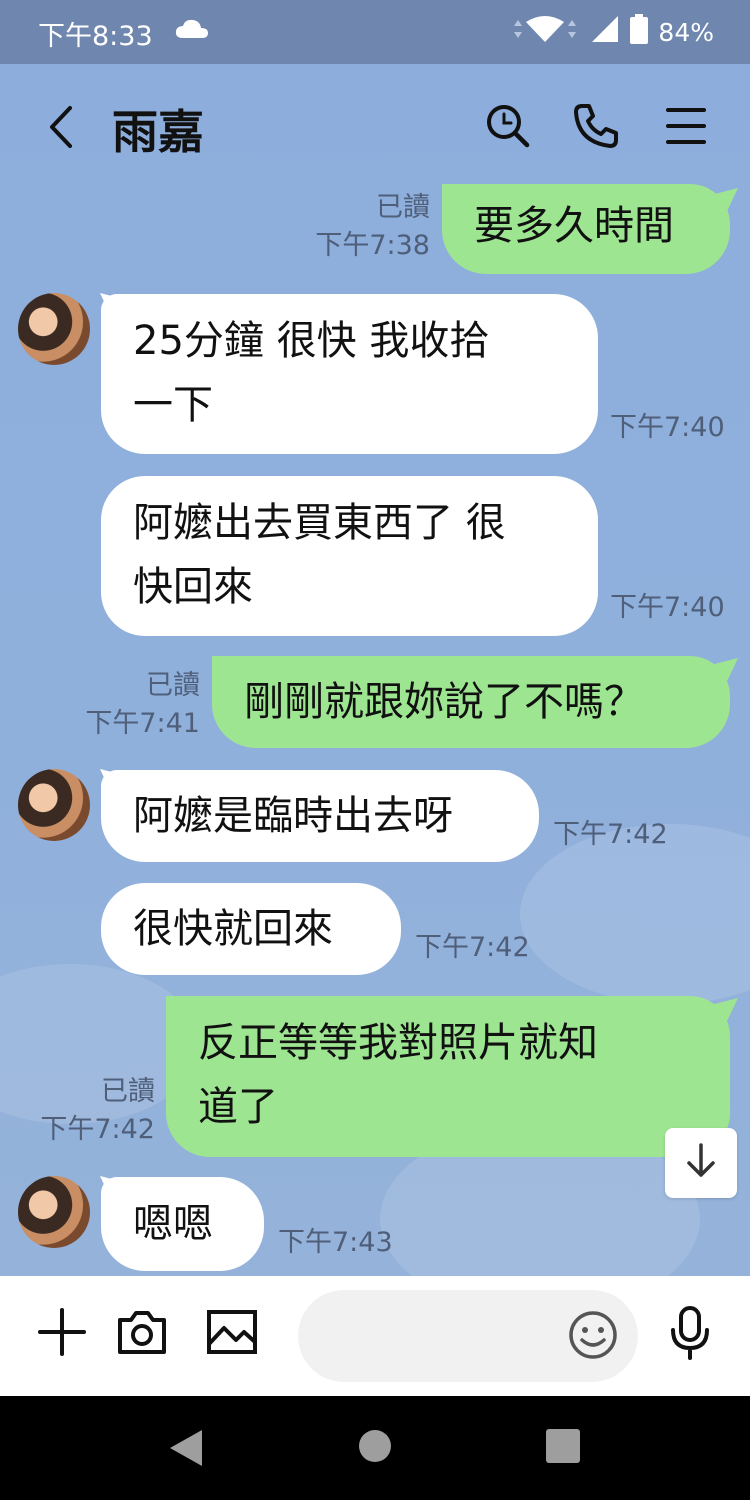 This screenshot has height=1500, width=750. I want to click on message-bubble-in: 阿嬤是臨時出去呀, so click(320, 816).